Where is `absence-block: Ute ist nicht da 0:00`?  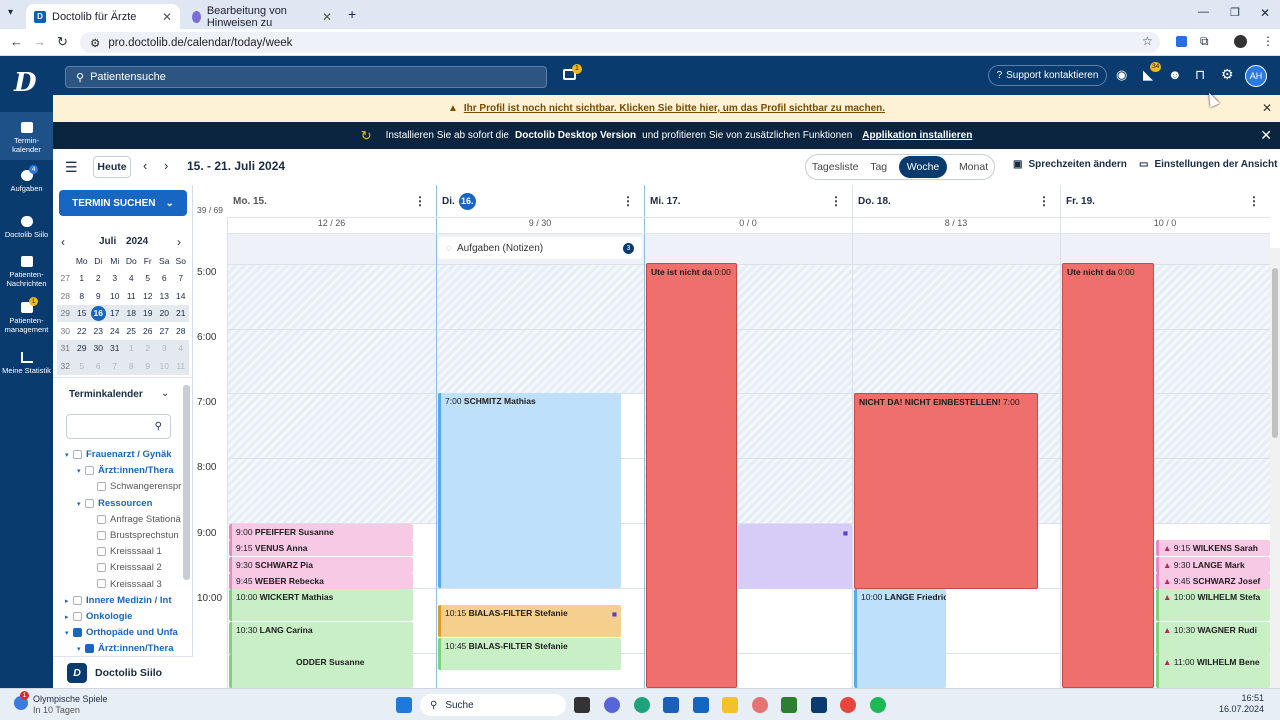
absence-block: Ute ist nicht da 0:00 is located at coordinates (691, 475).